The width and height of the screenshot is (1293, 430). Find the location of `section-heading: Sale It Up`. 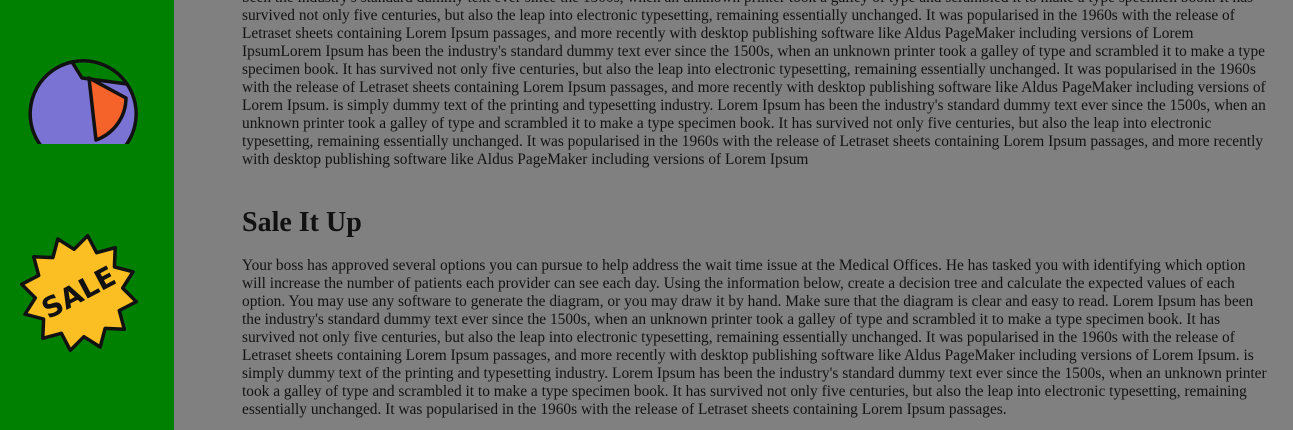

section-heading: Sale It Up is located at coordinates (302, 222).